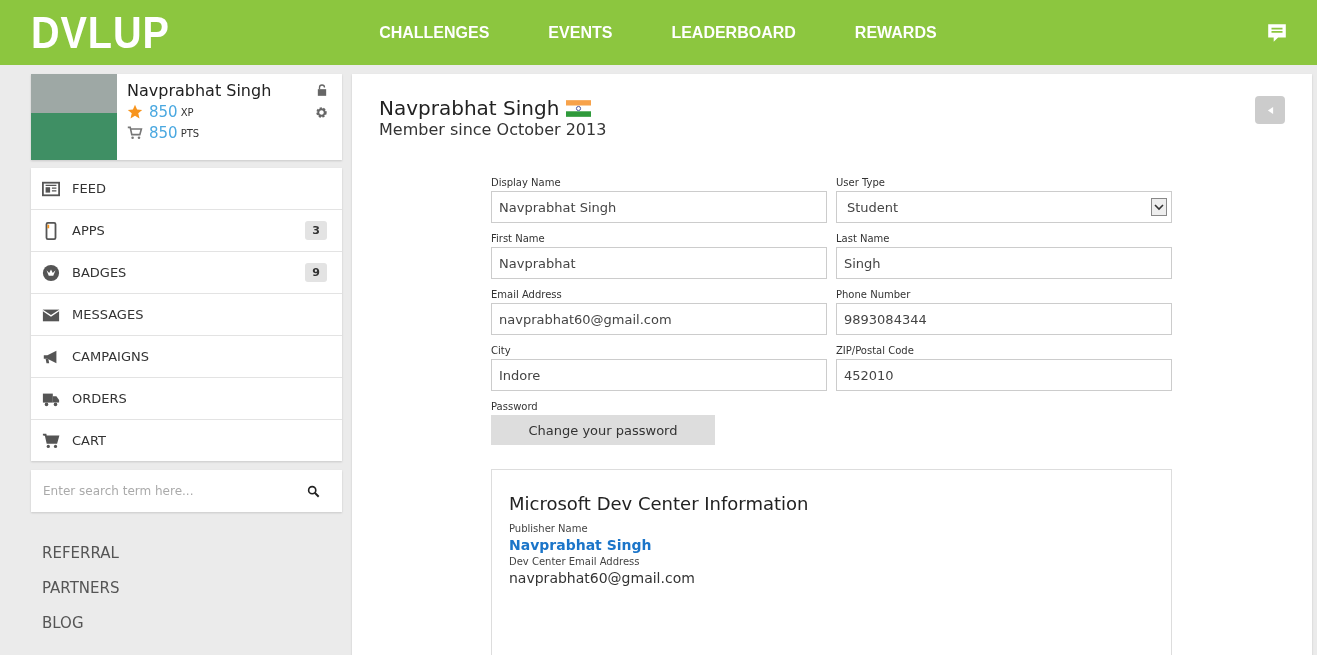 Image resolution: width=1317 pixels, height=655 pixels. I want to click on points-unit: PTS, so click(190, 133).